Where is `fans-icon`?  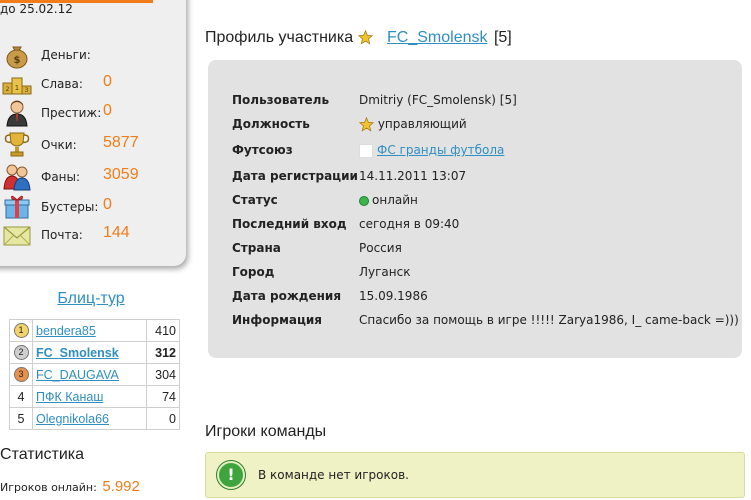
fans-icon is located at coordinates (17, 177).